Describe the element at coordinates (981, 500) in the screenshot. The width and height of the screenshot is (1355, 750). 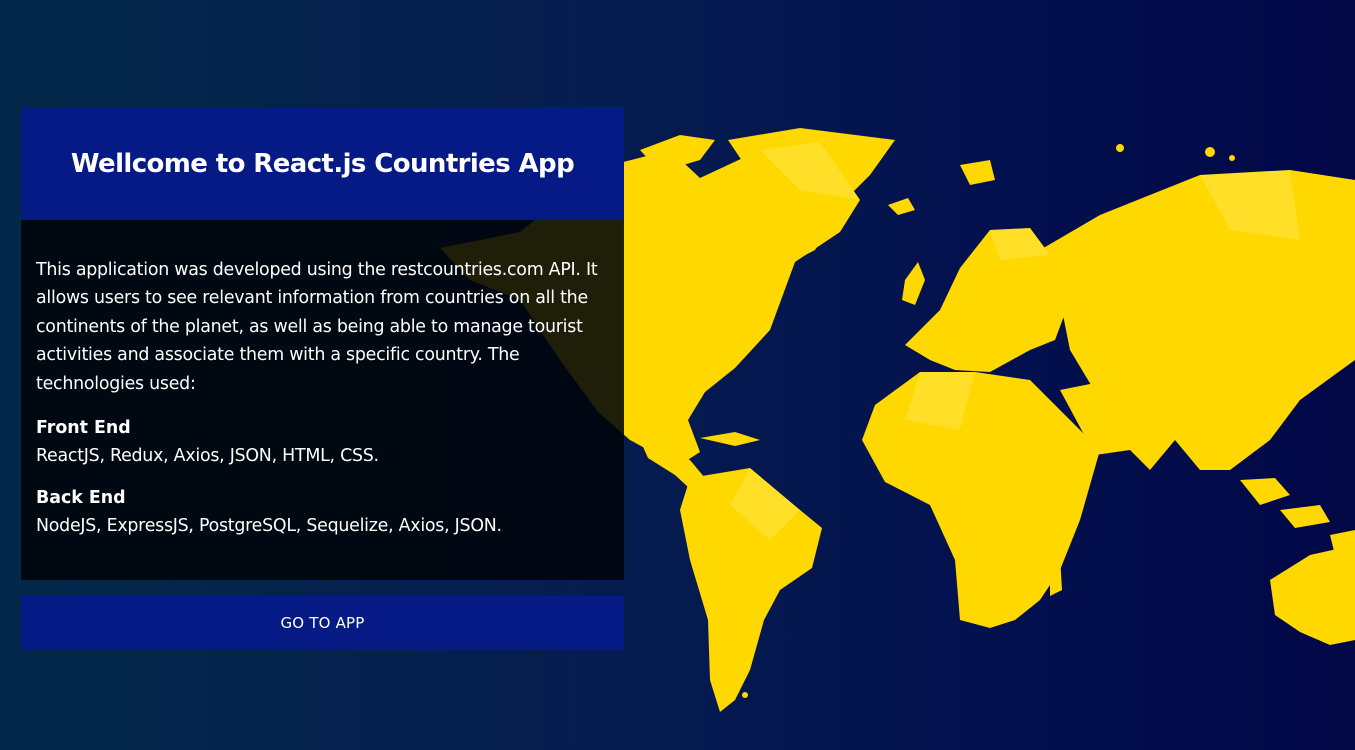
I see `africa-shape` at that location.